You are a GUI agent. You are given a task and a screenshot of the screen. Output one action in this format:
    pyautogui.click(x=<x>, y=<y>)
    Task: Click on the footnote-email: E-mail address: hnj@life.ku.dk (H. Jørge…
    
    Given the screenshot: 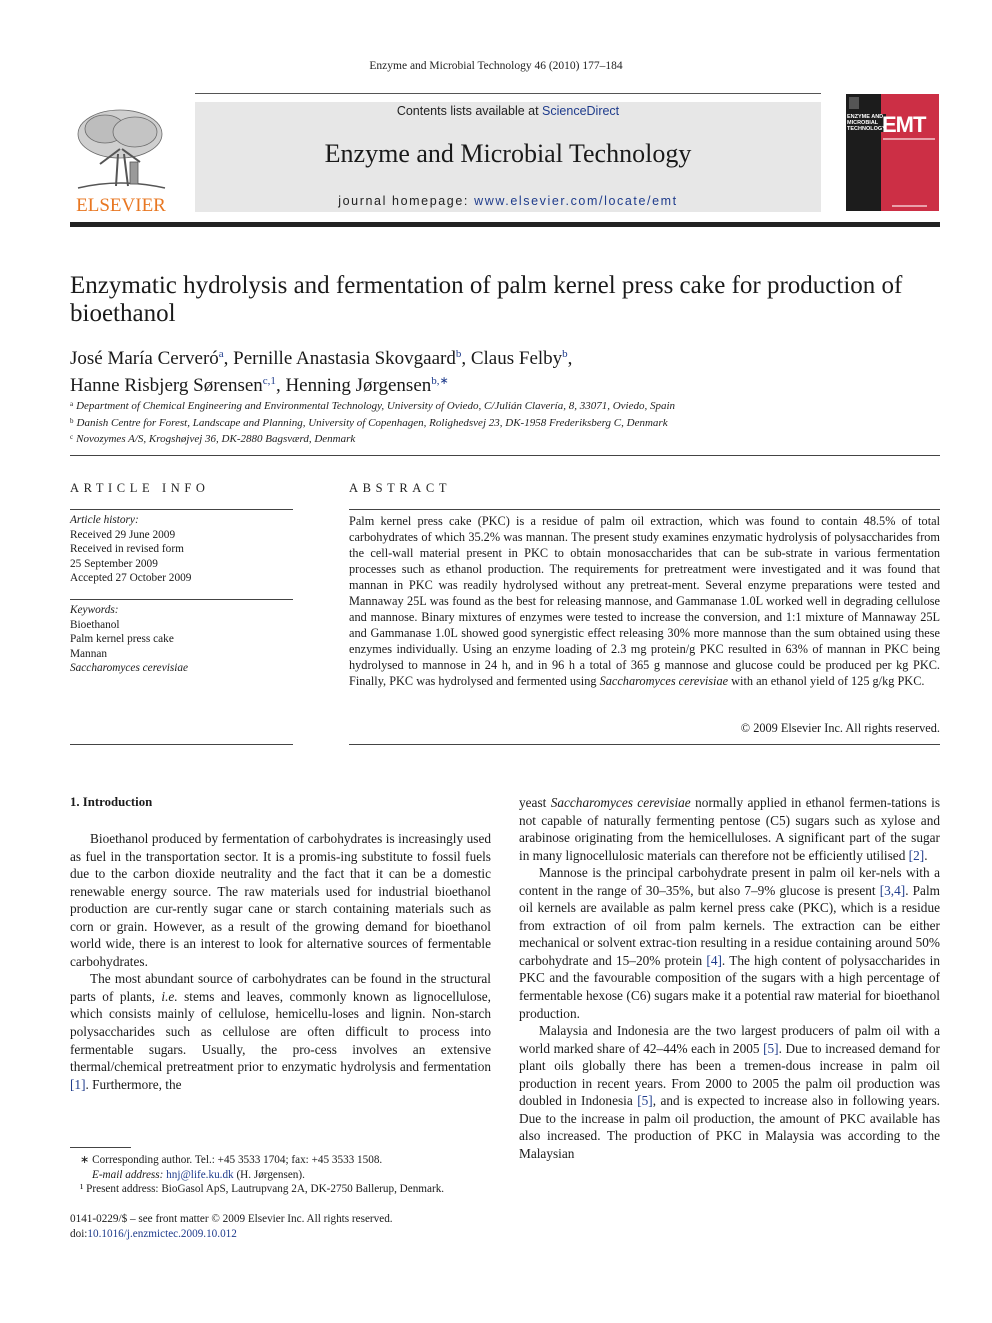 What is the action you would take?
    pyautogui.click(x=285, y=1175)
    